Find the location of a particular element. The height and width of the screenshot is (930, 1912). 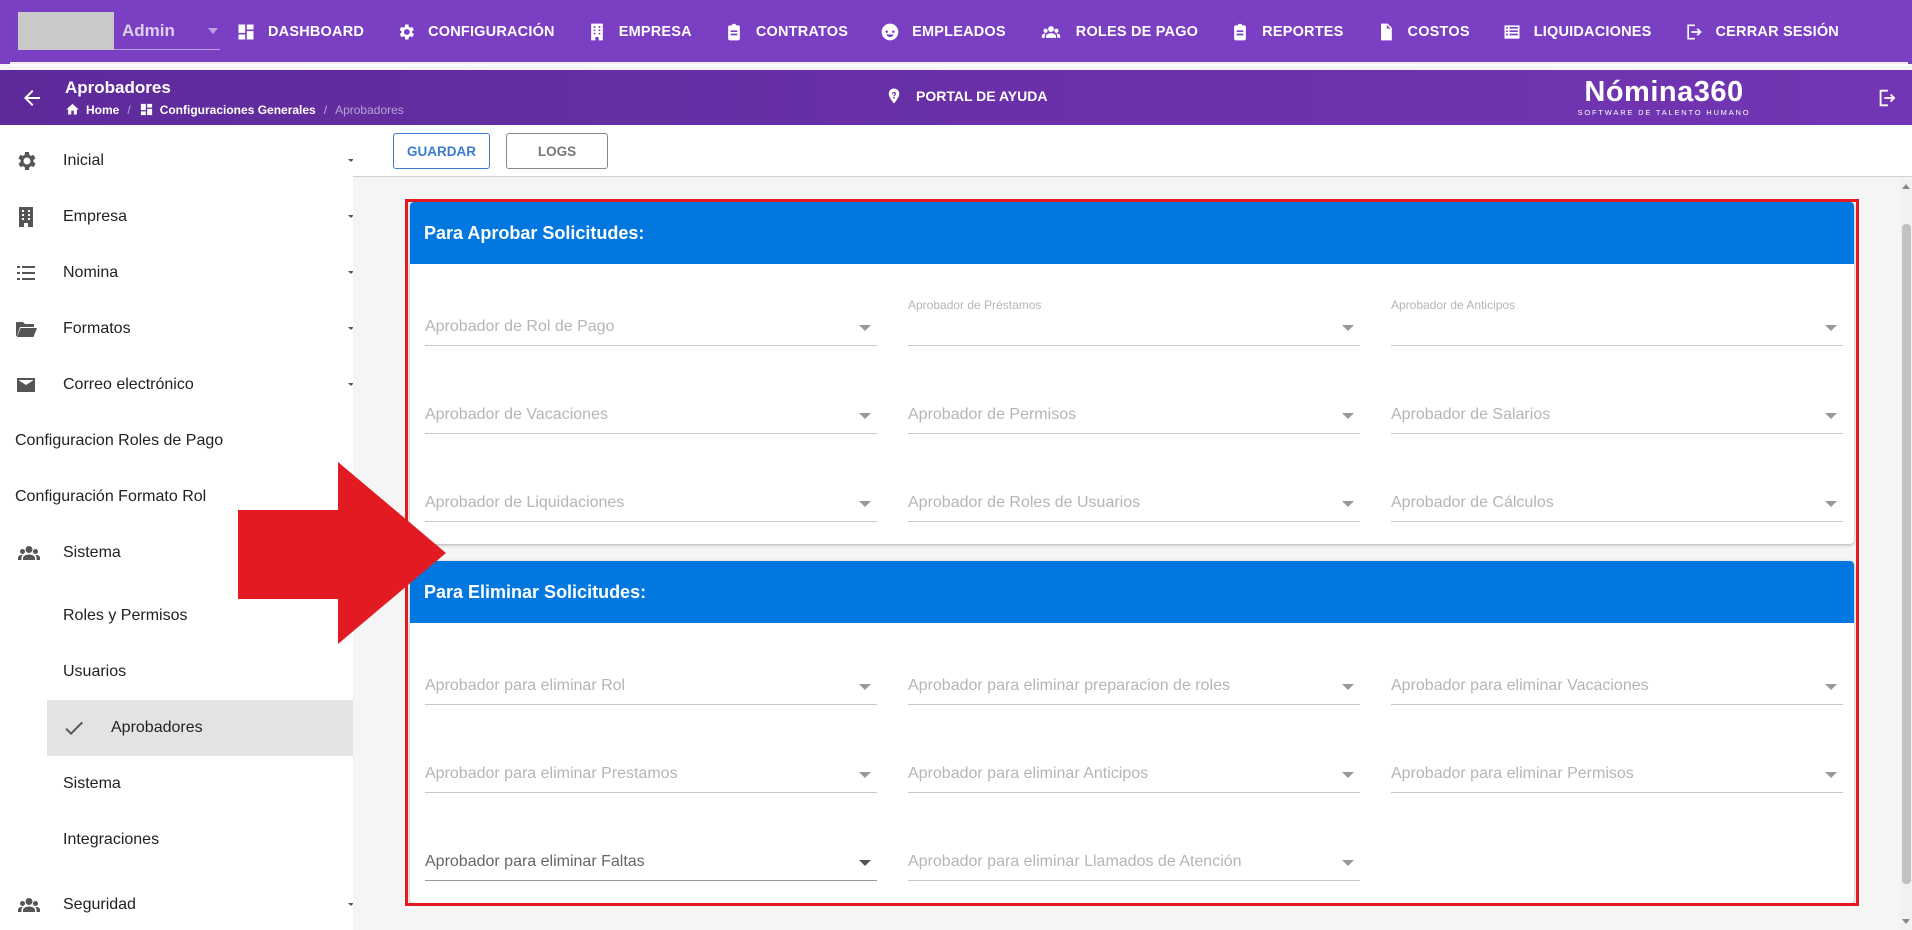

nav-label: CONTRATOS is located at coordinates (802, 32).